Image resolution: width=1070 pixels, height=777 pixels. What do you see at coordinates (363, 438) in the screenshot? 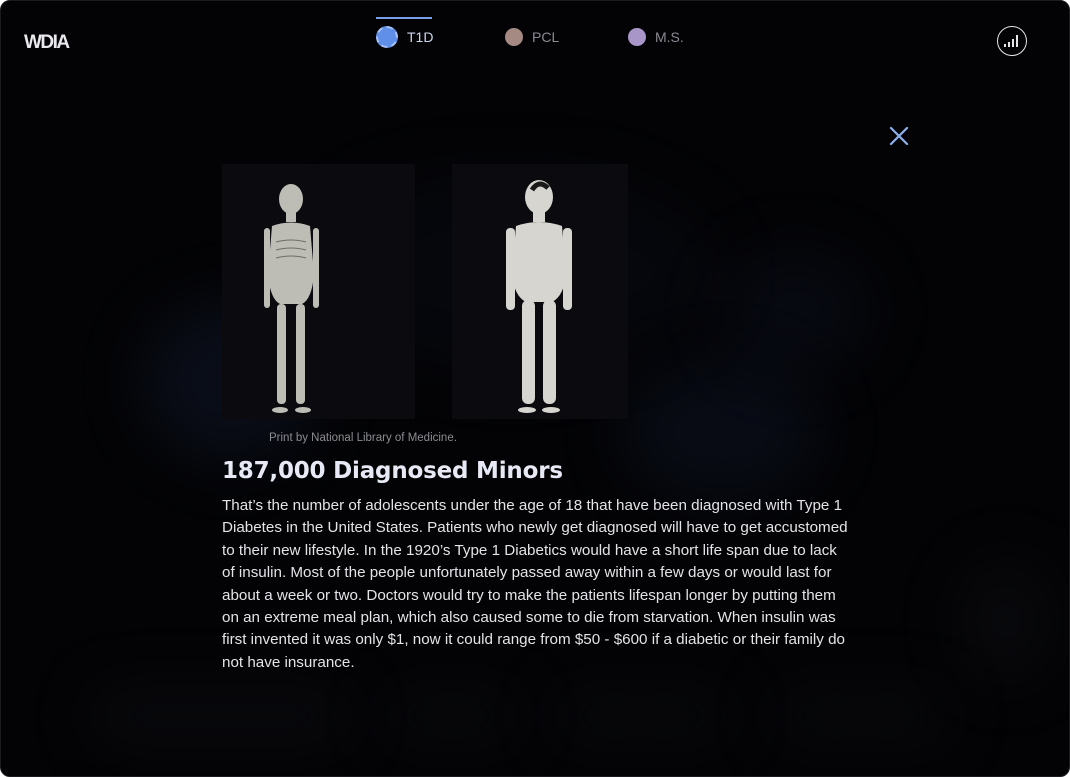
I see `photo-caption: Print by National Library of Medicine.` at bounding box center [363, 438].